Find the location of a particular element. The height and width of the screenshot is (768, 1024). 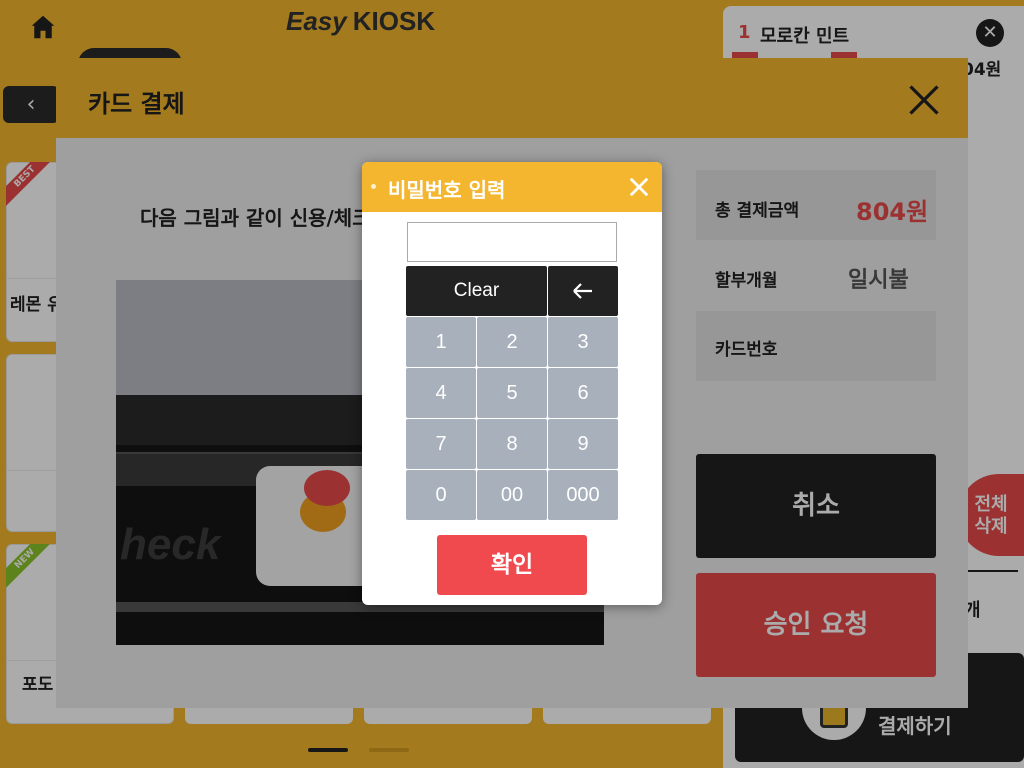

popup-title: 비밀번호 입력 is located at coordinates (447, 190).